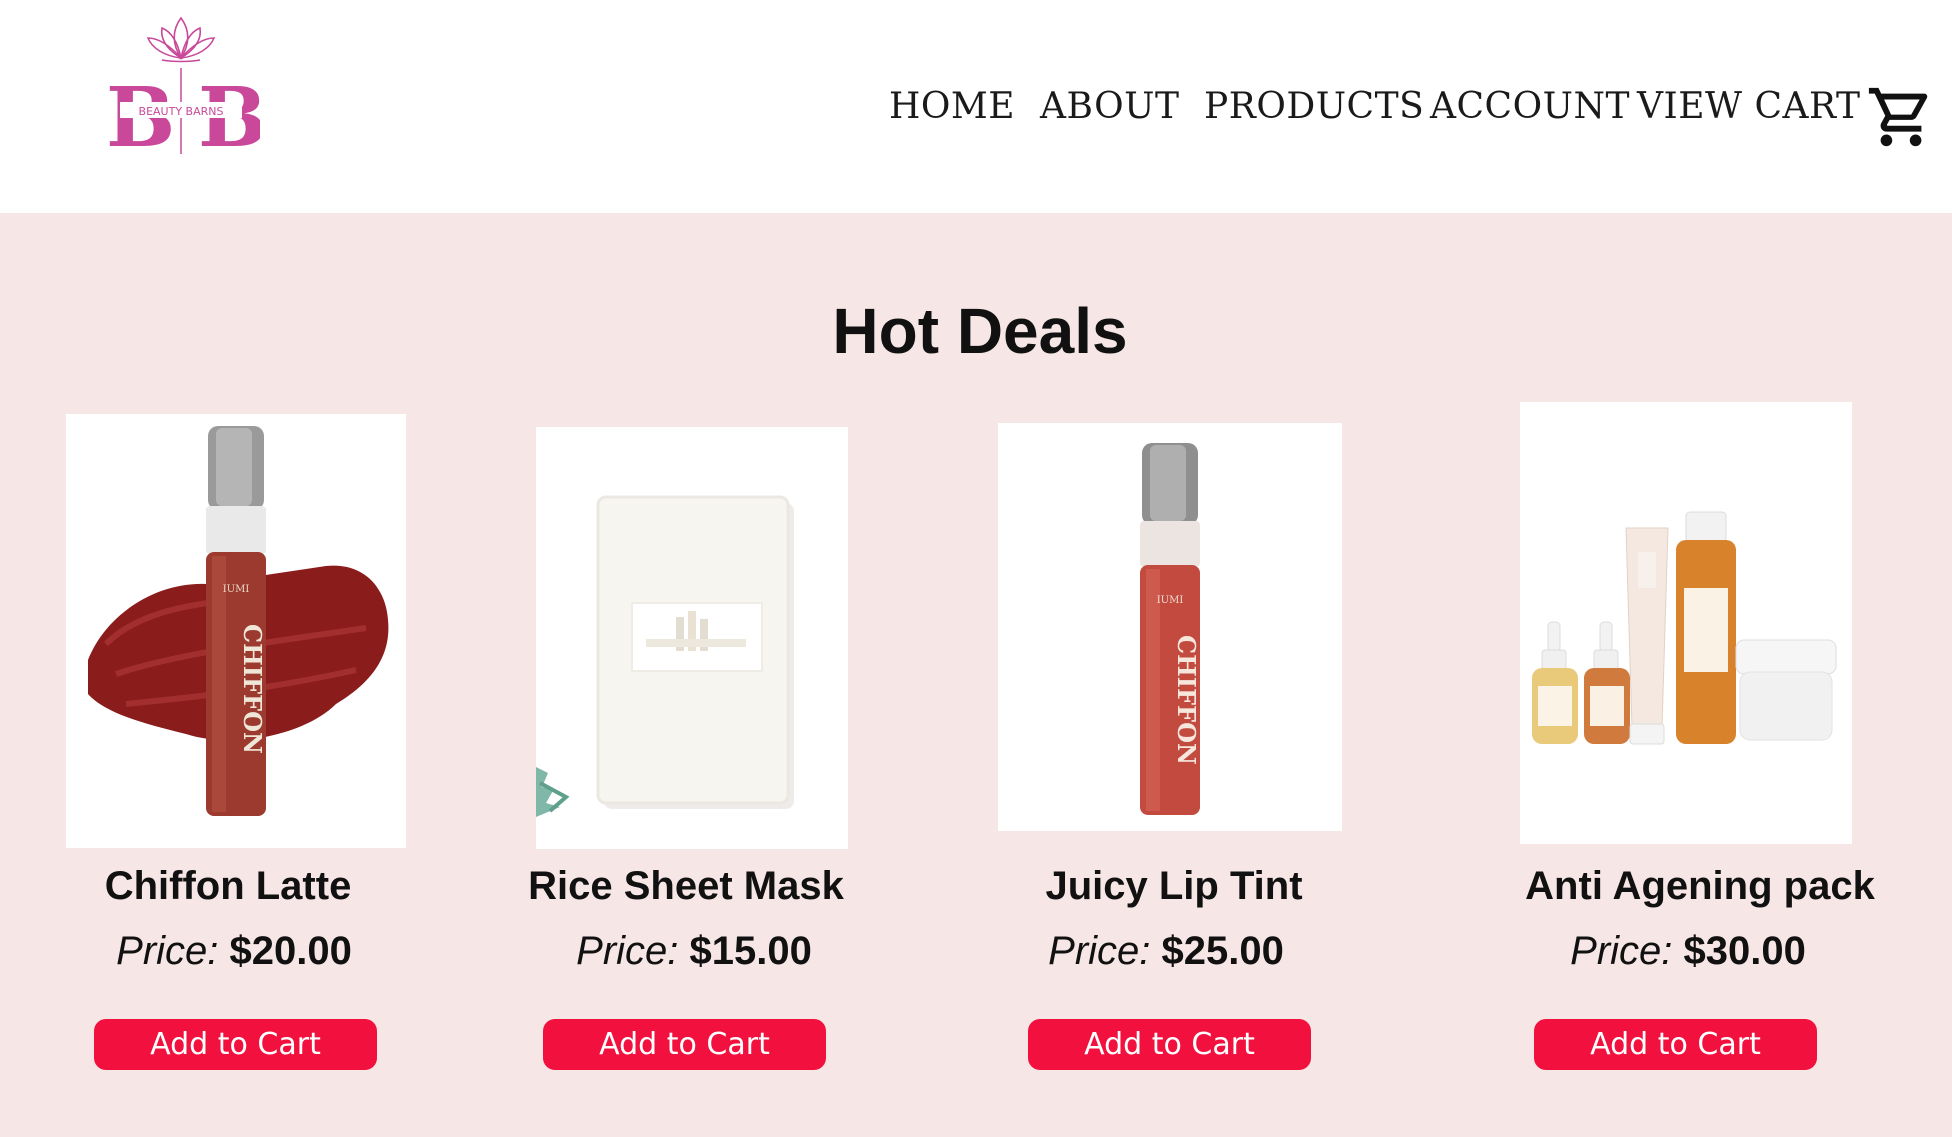 This screenshot has width=1952, height=1137. What do you see at coordinates (686, 886) in the screenshot?
I see `product-name: Rice Sheet Mask` at bounding box center [686, 886].